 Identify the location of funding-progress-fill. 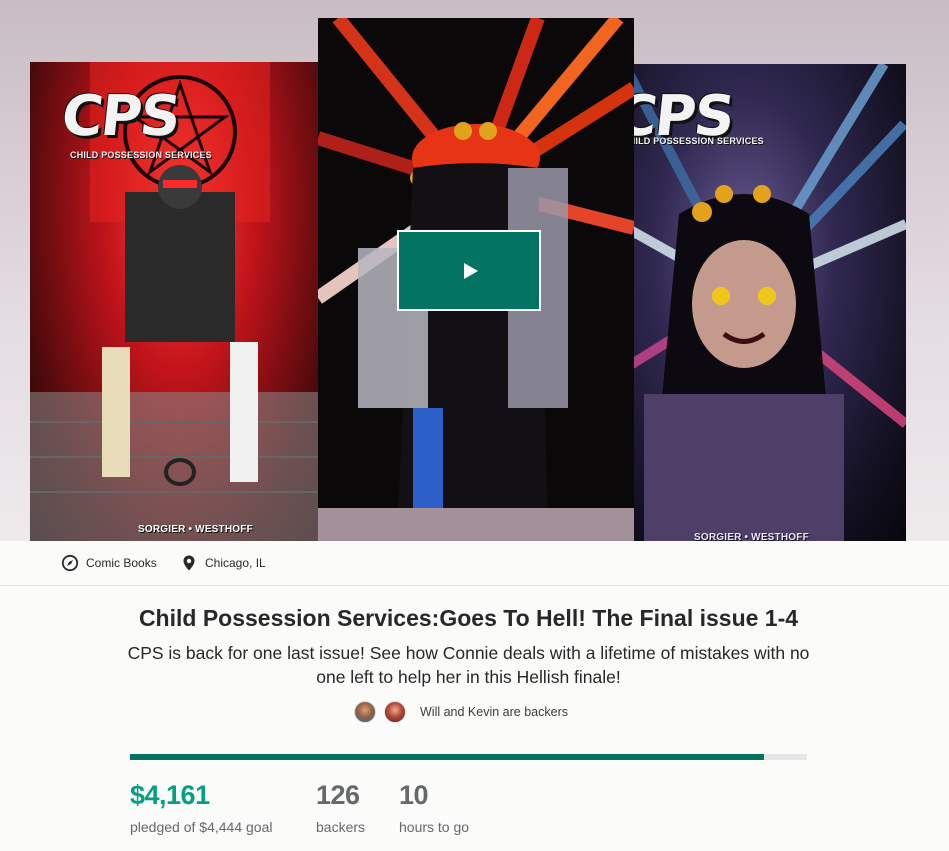
(447, 757).